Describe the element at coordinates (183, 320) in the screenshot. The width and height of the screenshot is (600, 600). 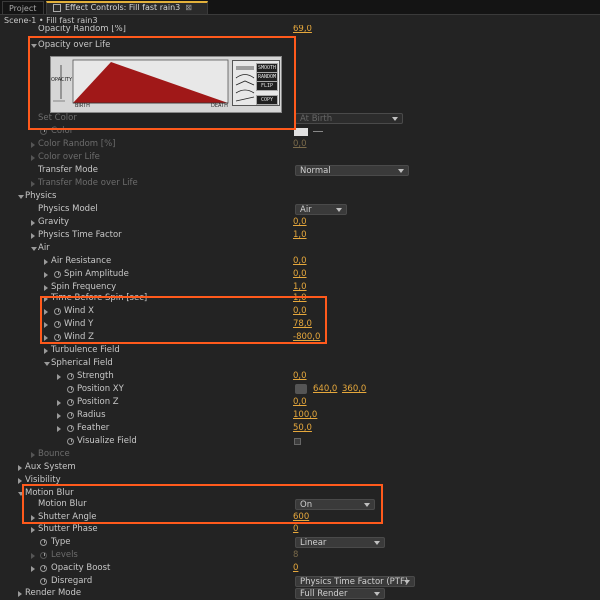
I see `highlight-wind` at that location.